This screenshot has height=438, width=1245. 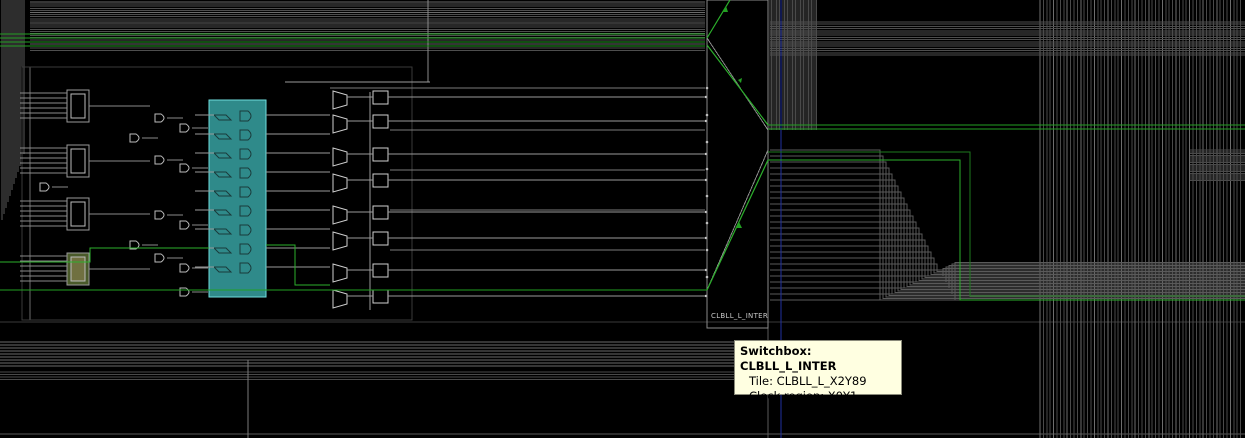 I want to click on switchbox-clbll-l-inter, so click(x=737, y=164).